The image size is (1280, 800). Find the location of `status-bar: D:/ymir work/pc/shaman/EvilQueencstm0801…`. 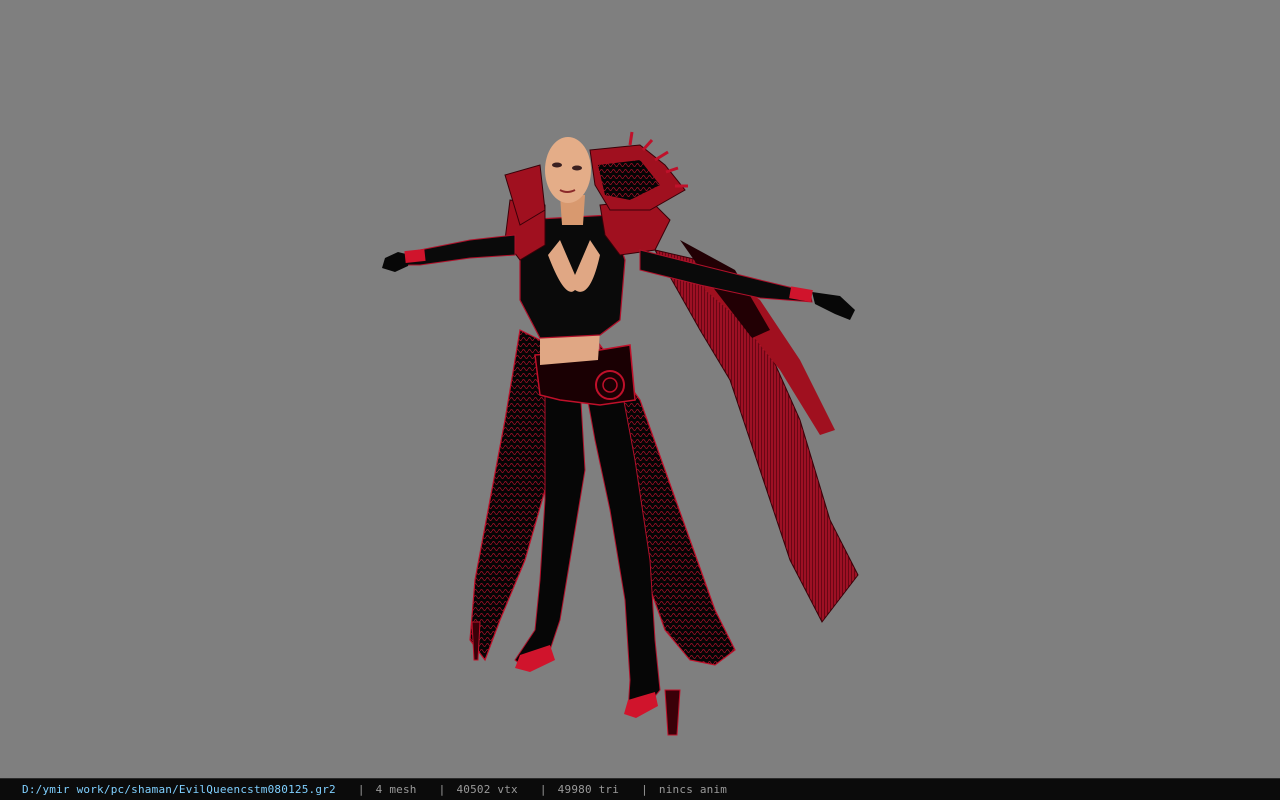

status-bar: D:/ymir work/pc/shaman/EvilQueencstm0801… is located at coordinates (640, 789).